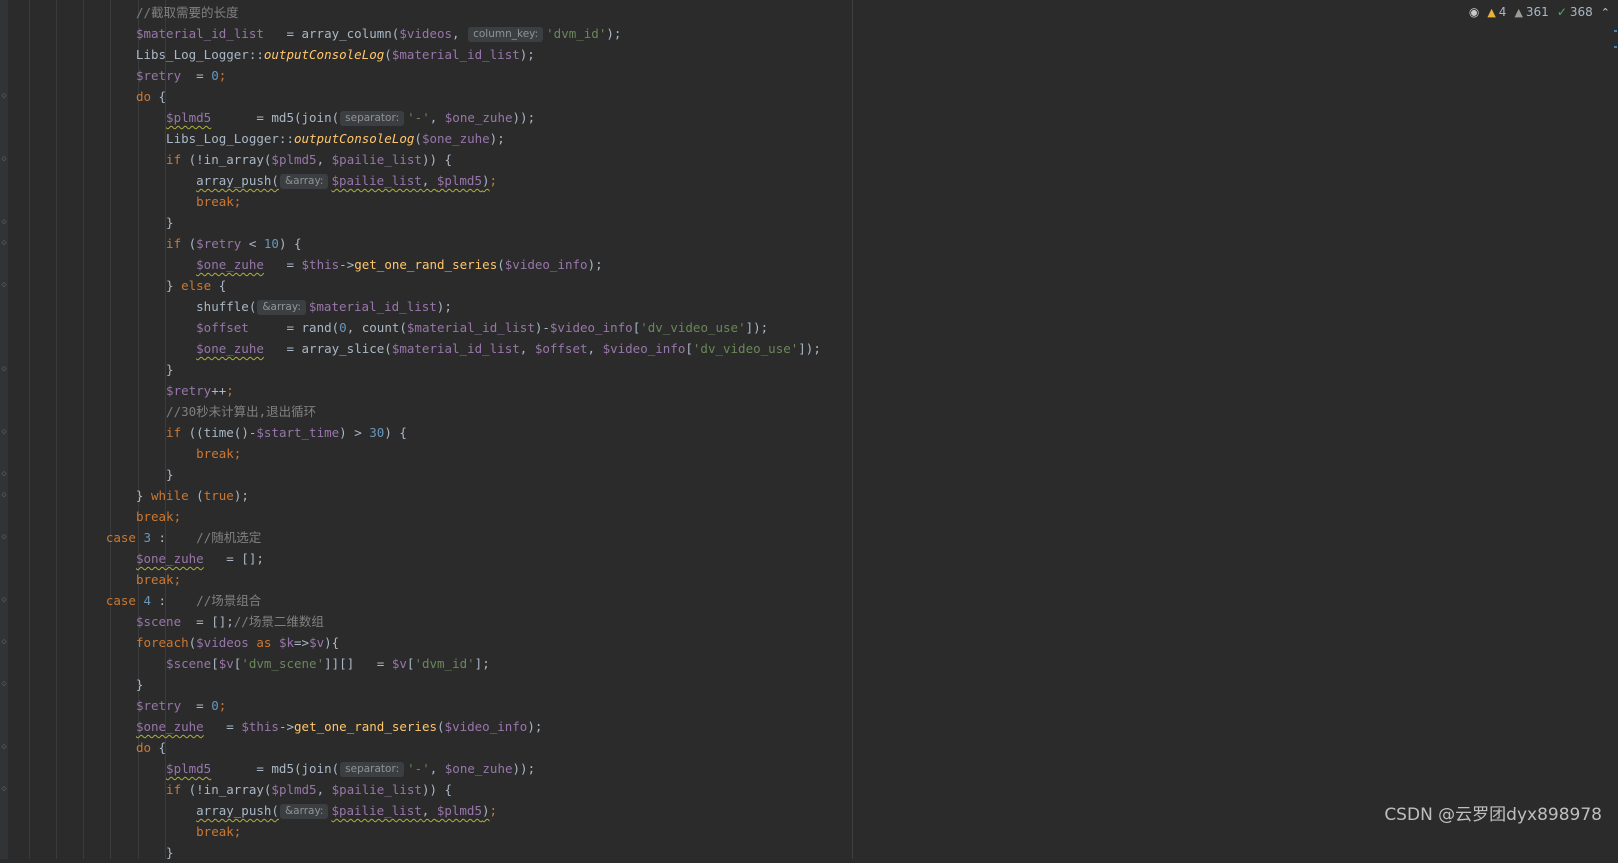  I want to click on warnings-yellow-count: 4, so click(1502, 12).